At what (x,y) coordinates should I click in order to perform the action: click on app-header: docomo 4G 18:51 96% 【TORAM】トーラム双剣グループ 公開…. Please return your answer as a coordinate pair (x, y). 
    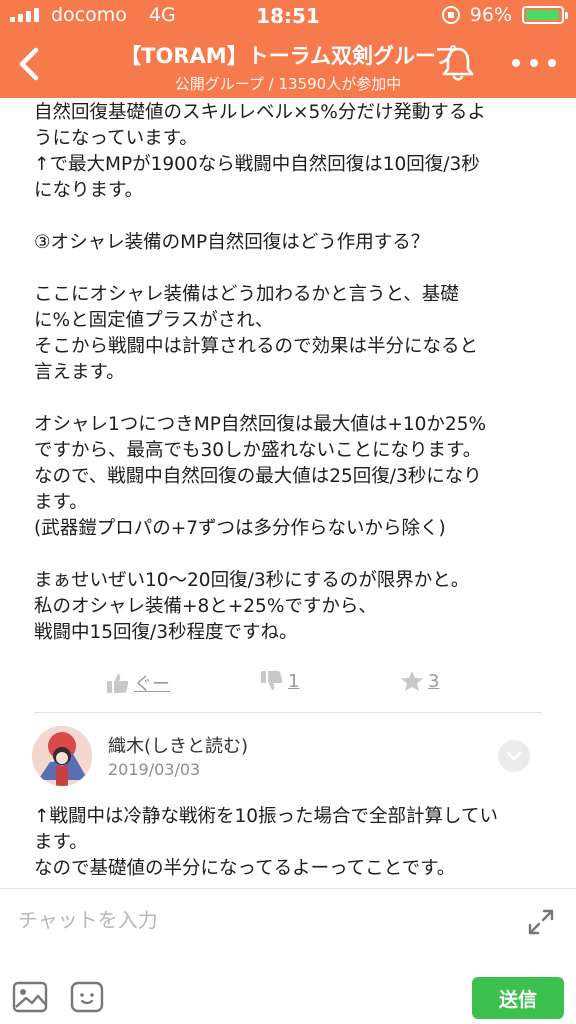
    Looking at the image, I should click on (288, 49).